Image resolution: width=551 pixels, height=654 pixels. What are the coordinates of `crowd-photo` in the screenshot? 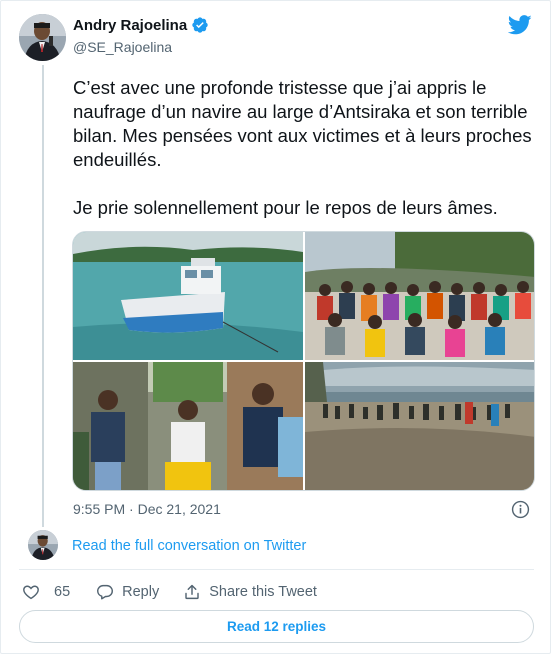 It's located at (419, 296).